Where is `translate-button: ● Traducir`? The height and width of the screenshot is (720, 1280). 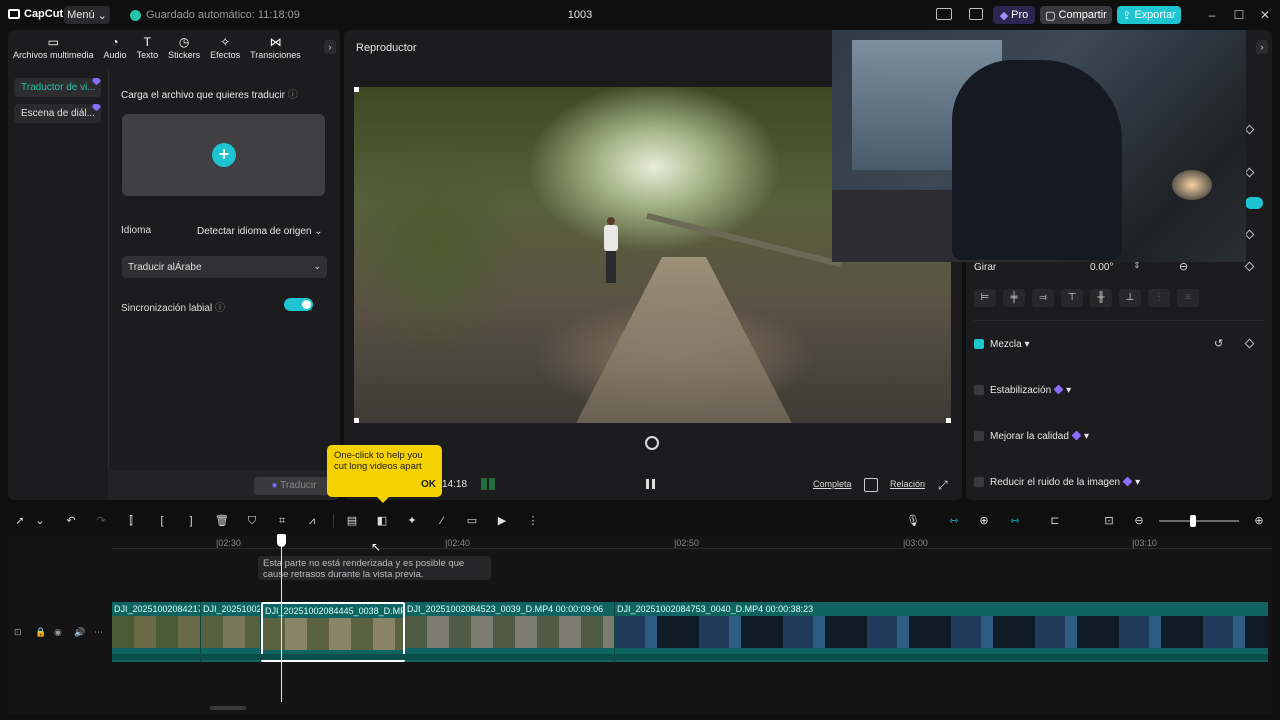 translate-button: ● Traducir is located at coordinates (294, 486).